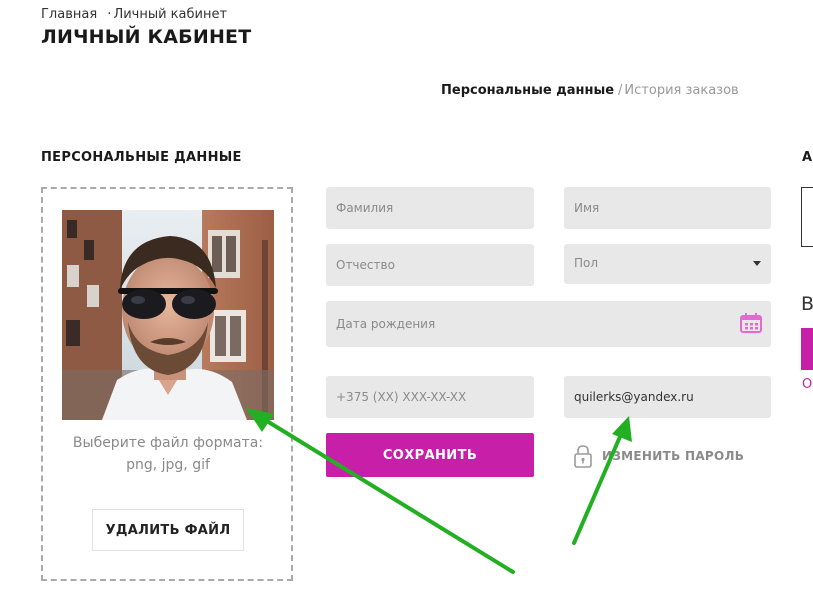 The width and height of the screenshot is (813, 603). What do you see at coordinates (141, 157) in the screenshot?
I see `personal-data-heading: ПЕРСОНАЛЬНЫЕ ДАННЫЕ` at bounding box center [141, 157].